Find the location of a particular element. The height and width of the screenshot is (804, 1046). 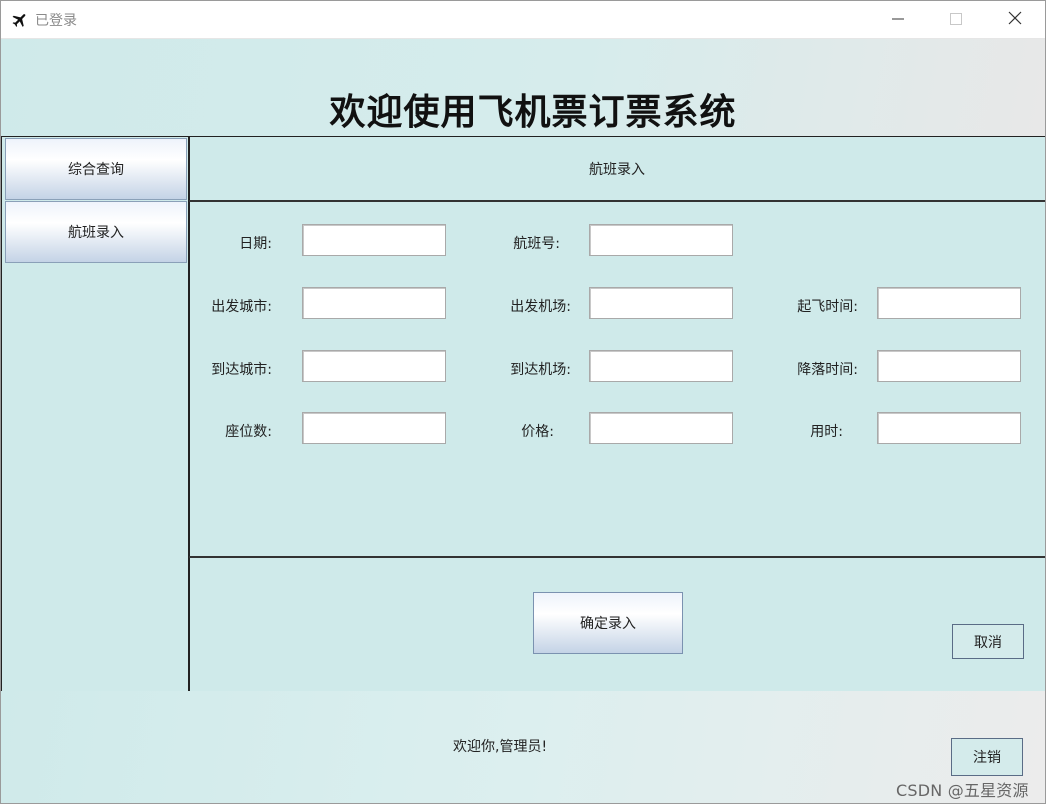

arrive-city-label: 到达城市: is located at coordinates (241, 370).